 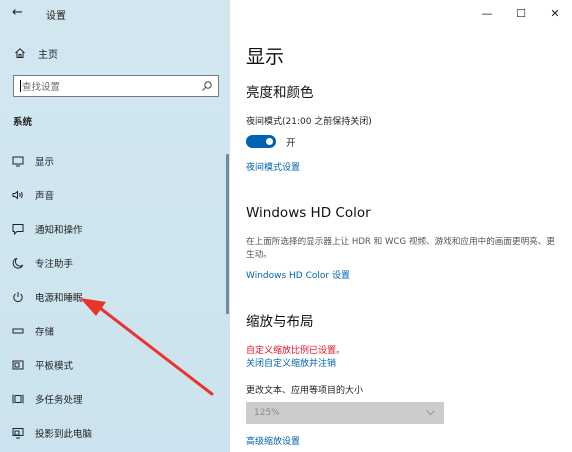 I want to click on text-caret, so click(x=20, y=86).